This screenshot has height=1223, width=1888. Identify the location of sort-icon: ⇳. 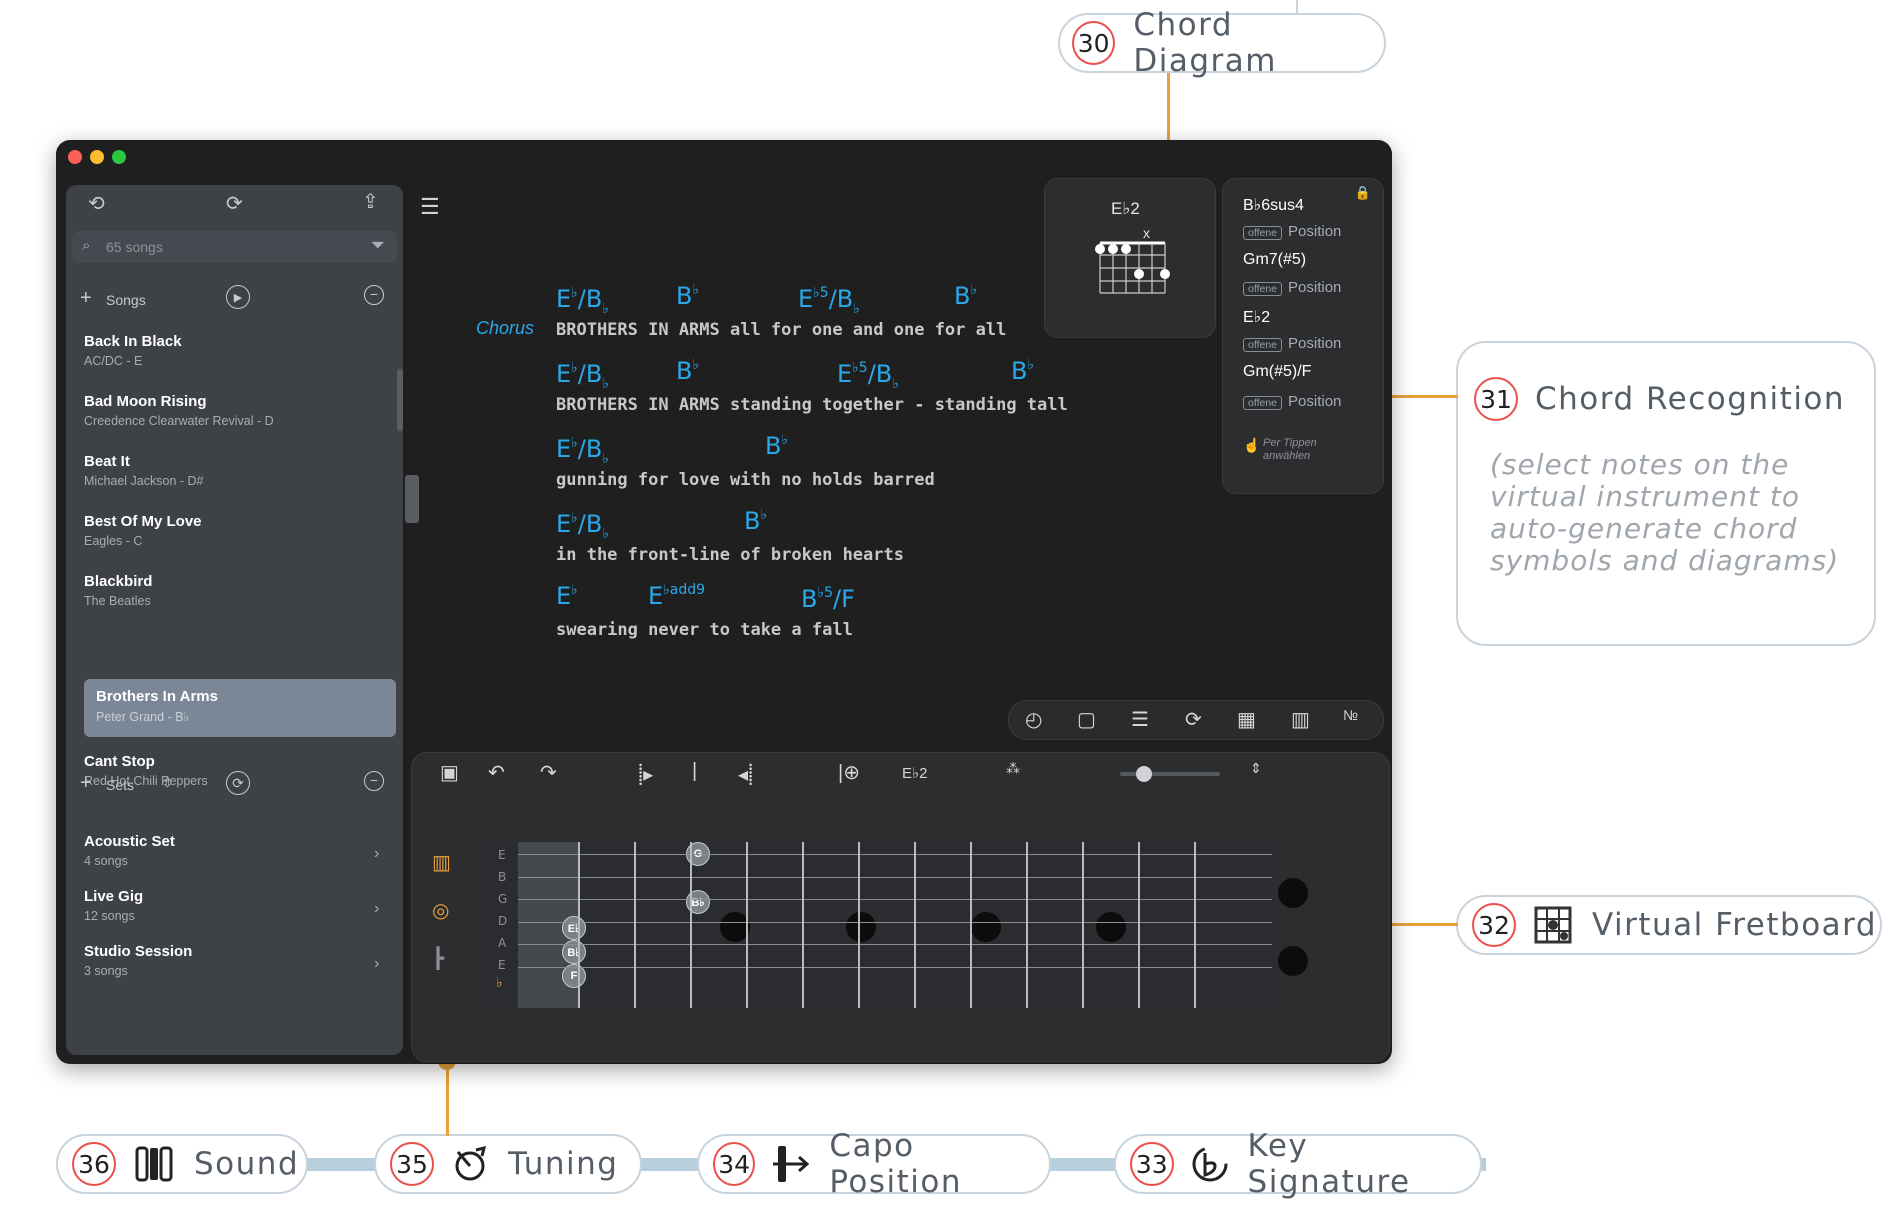
(167, 783).